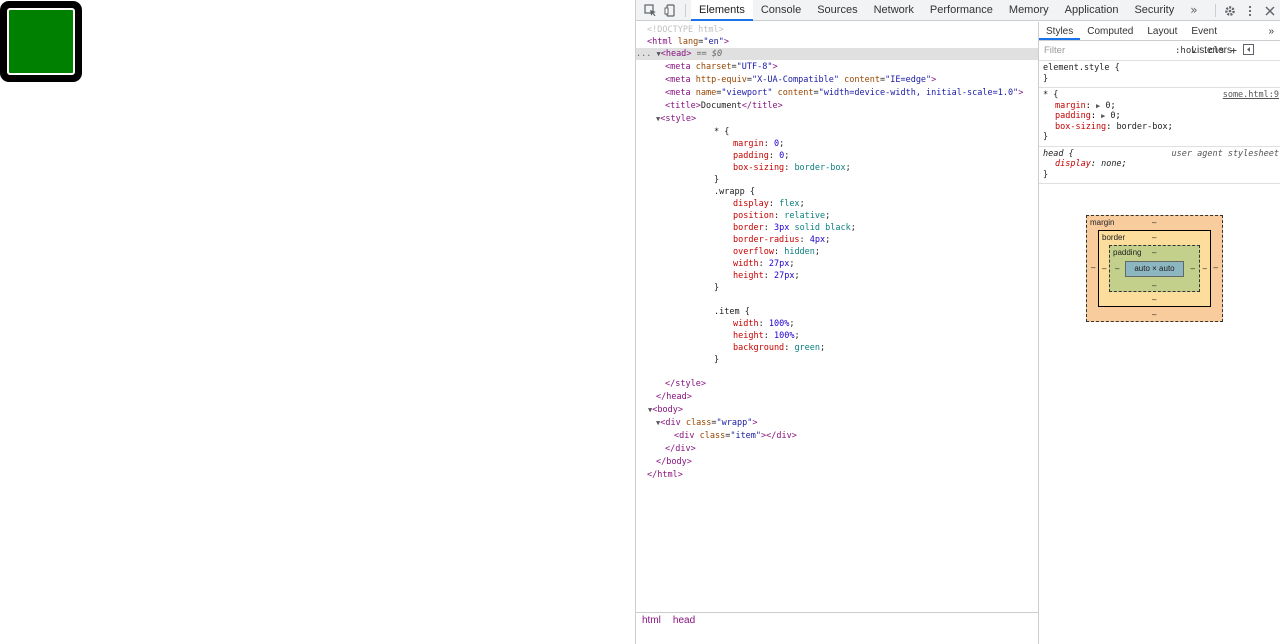 This screenshot has width=1280, height=644. What do you see at coordinates (1251, 95) in the screenshot?
I see `rule-source-link: some.html:9` at bounding box center [1251, 95].